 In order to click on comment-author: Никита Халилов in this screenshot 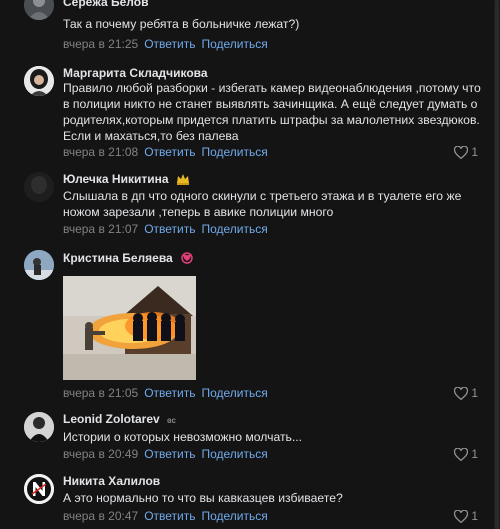, I will do `click(111, 481)`.